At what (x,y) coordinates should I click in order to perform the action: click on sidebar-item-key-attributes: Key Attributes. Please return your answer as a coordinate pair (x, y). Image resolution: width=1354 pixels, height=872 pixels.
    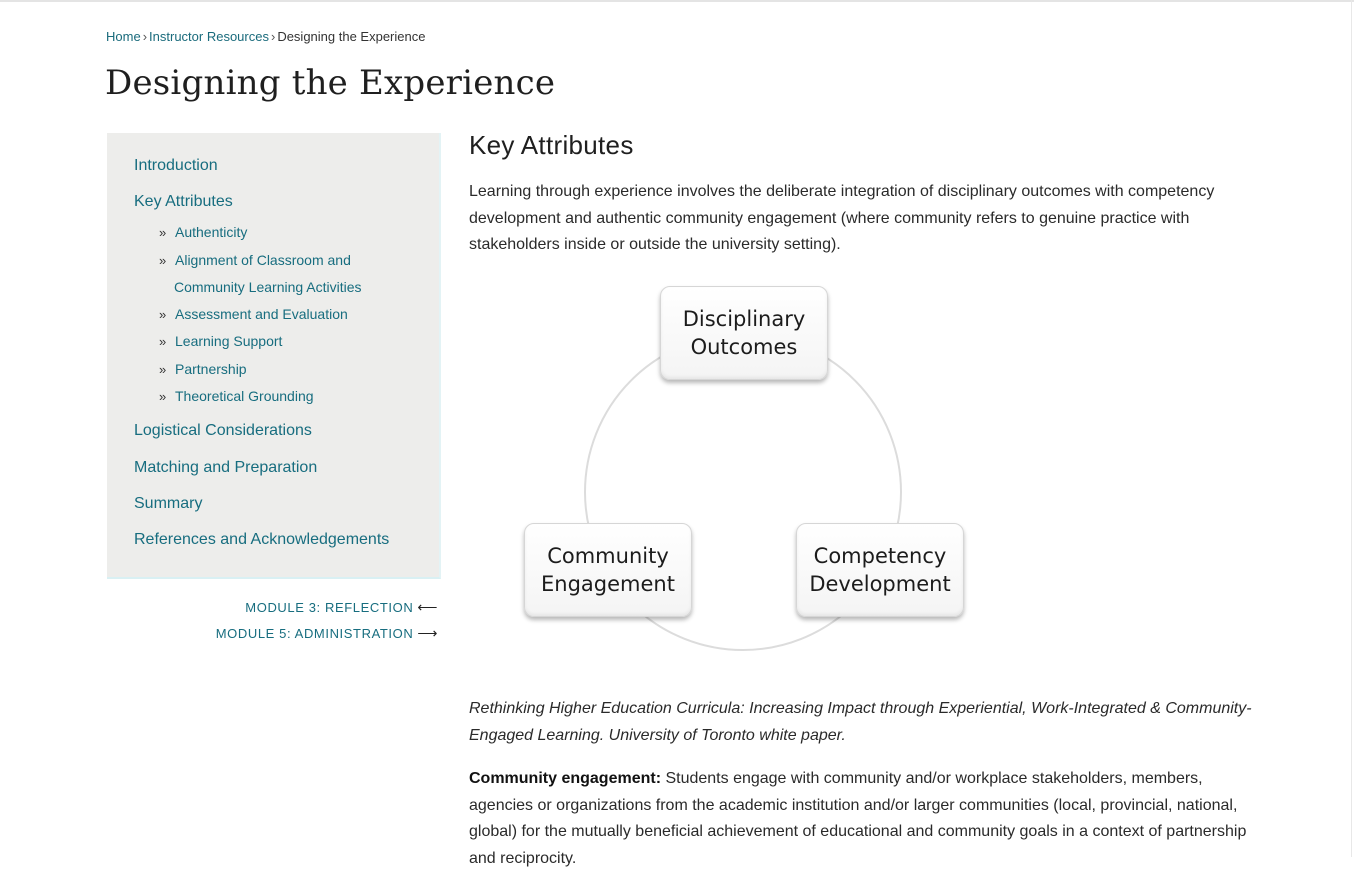
    Looking at the image, I should click on (183, 202).